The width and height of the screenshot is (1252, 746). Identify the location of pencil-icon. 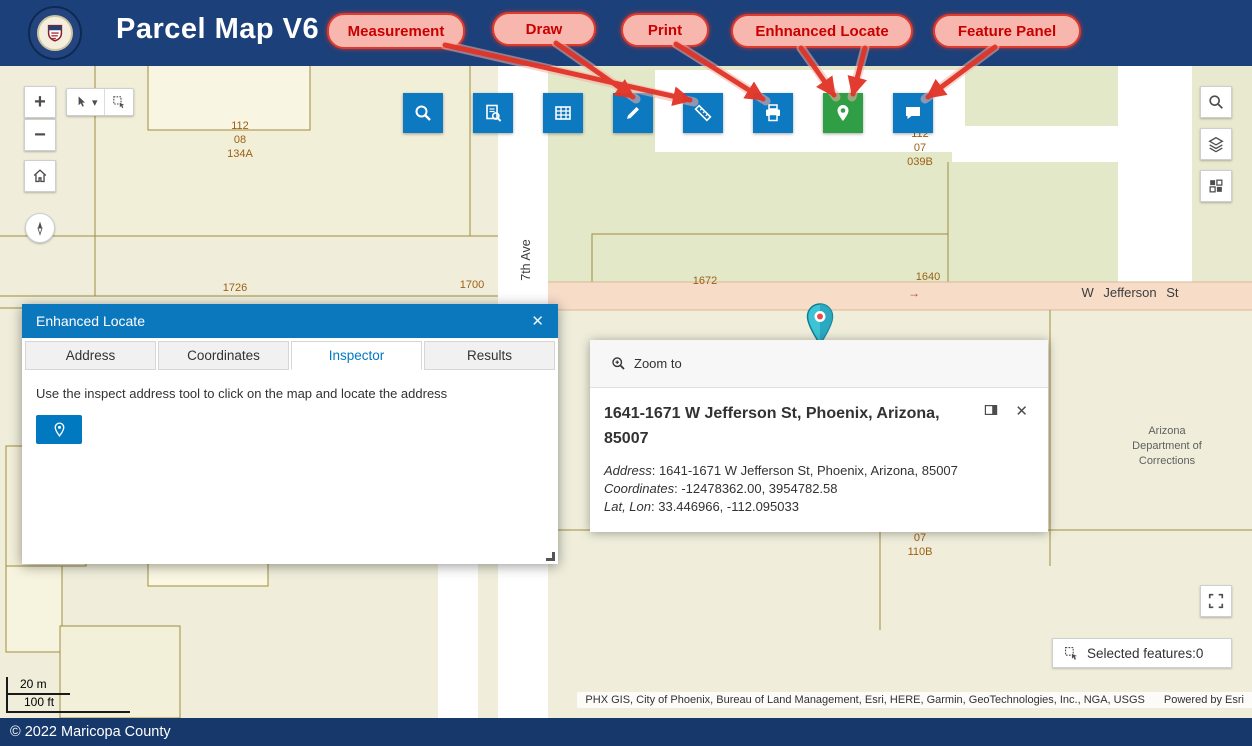
(633, 113).